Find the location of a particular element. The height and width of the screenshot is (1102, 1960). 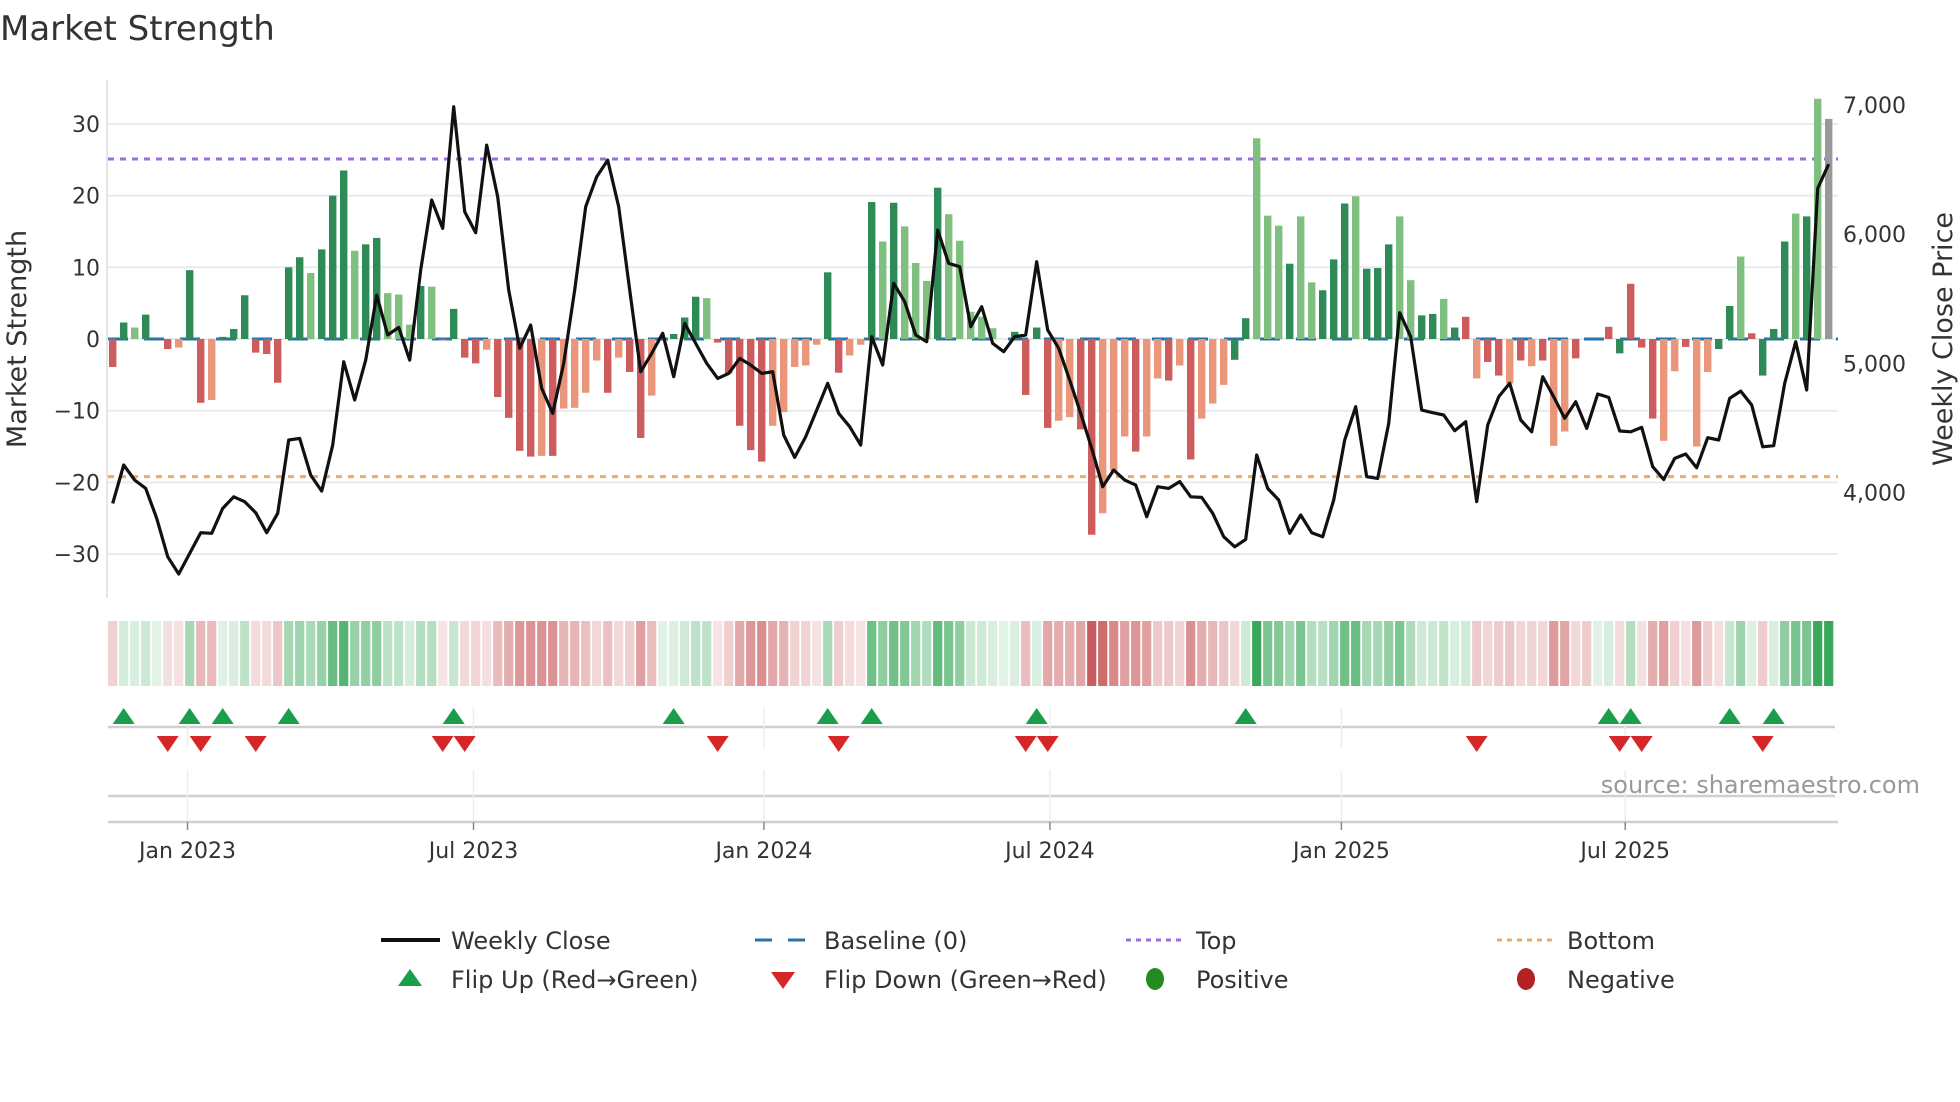

source-credit: source: sharemaestro.com is located at coordinates (1760, 785).